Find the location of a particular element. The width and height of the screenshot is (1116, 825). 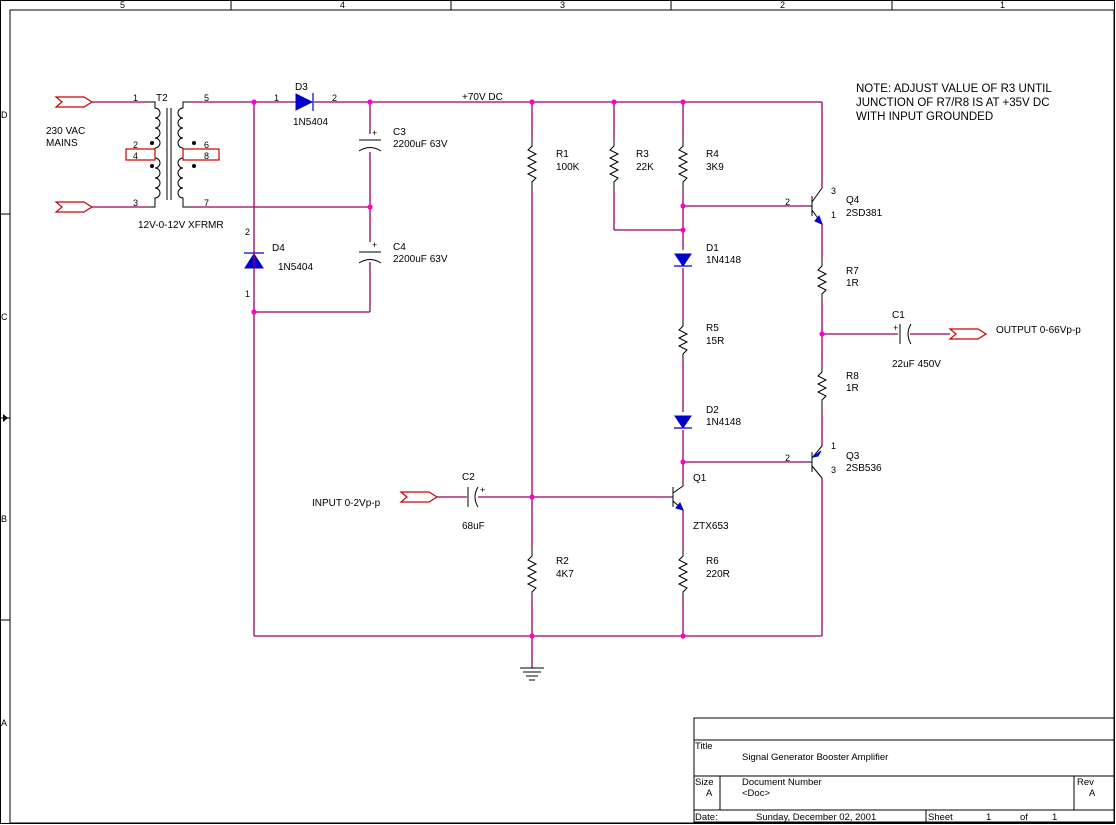

frame-row-d: D is located at coordinates (4, 115).